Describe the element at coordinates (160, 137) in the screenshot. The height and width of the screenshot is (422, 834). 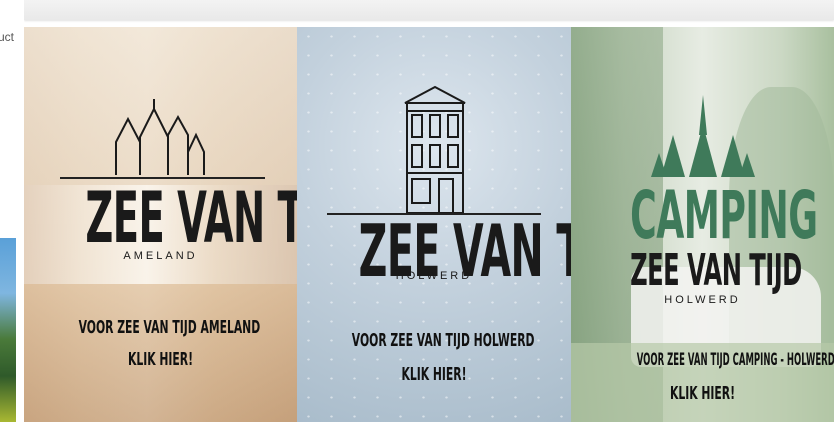
I see `houses-logo-icon` at that location.